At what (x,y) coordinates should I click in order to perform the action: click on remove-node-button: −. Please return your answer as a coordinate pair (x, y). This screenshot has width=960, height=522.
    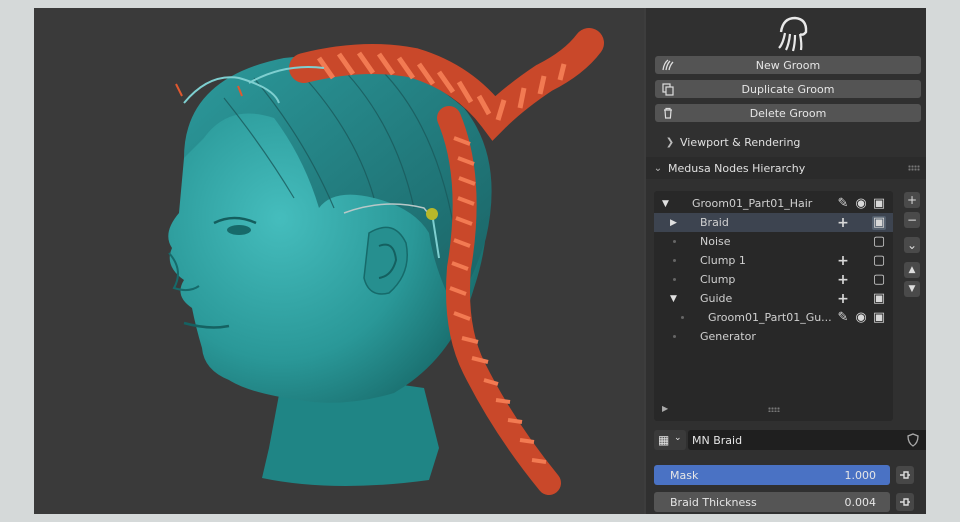
    Looking at the image, I should click on (912, 220).